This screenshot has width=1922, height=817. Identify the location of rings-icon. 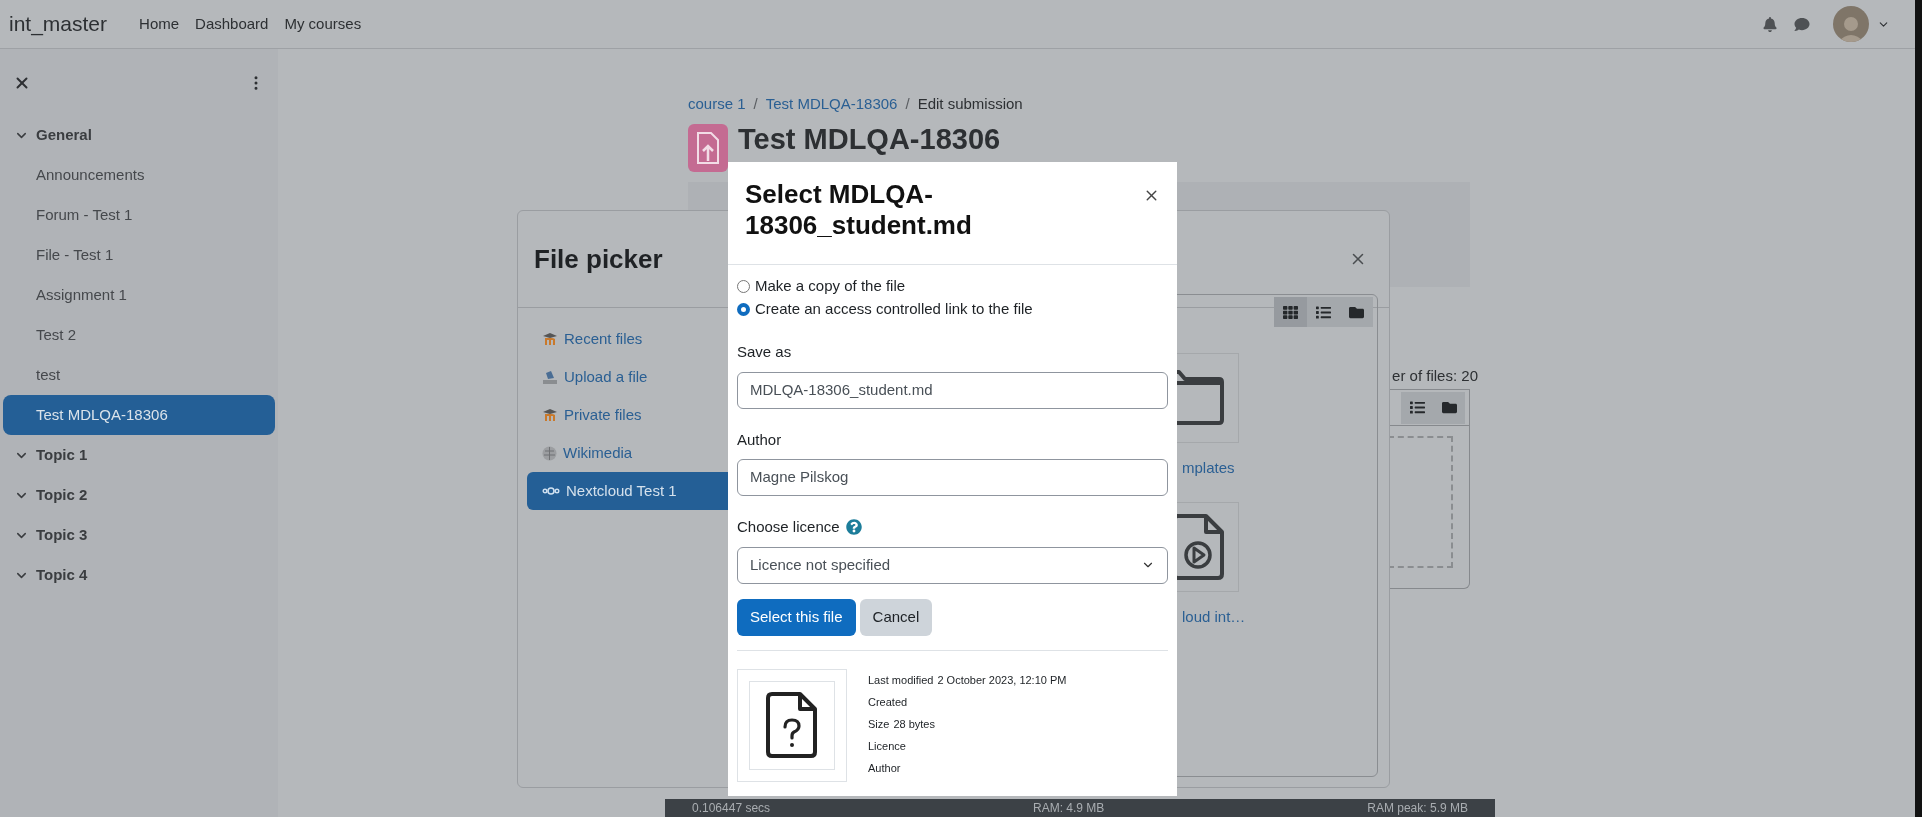
(551, 491).